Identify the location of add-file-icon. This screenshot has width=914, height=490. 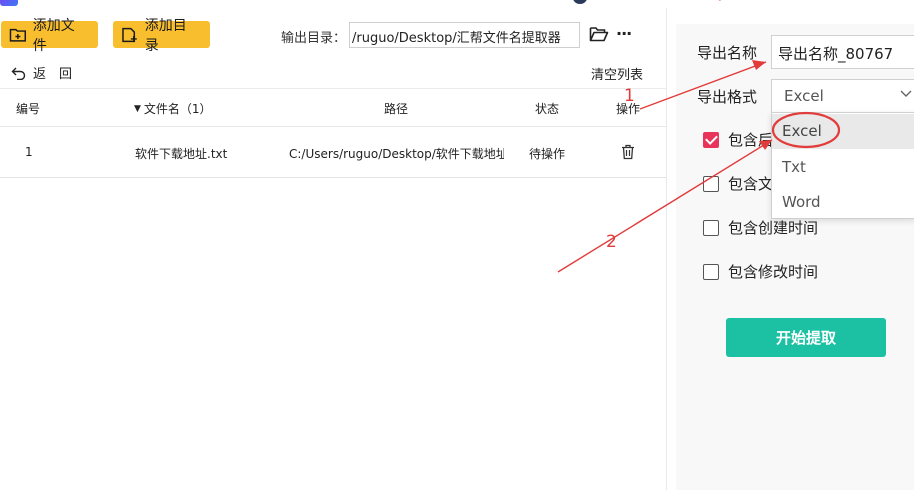
(18, 35).